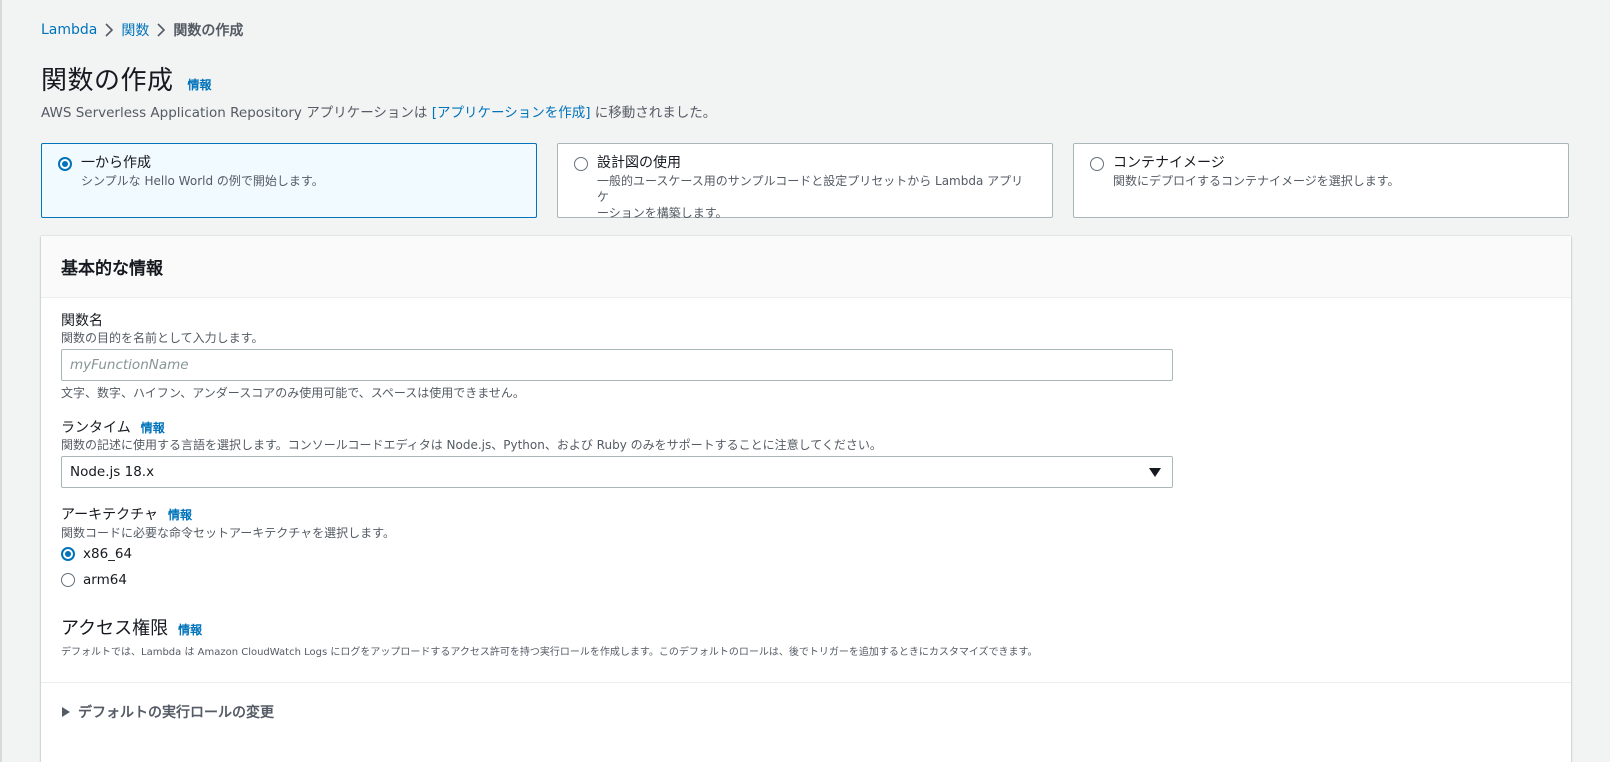 The height and width of the screenshot is (762, 1610). What do you see at coordinates (66, 712) in the screenshot?
I see `caret-right-icon` at bounding box center [66, 712].